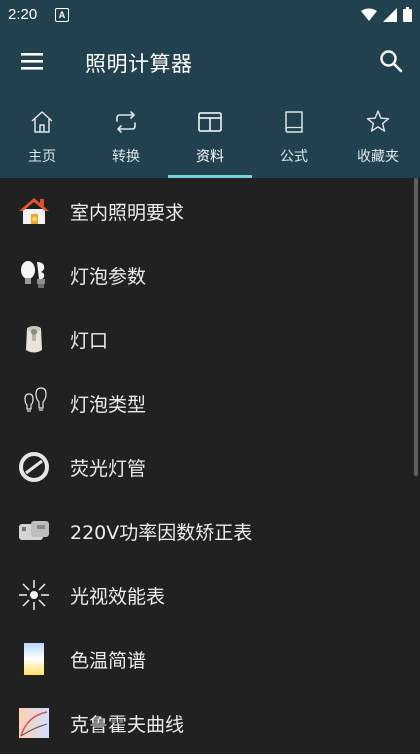  What do you see at coordinates (391, 61) in the screenshot?
I see `search-icon` at bounding box center [391, 61].